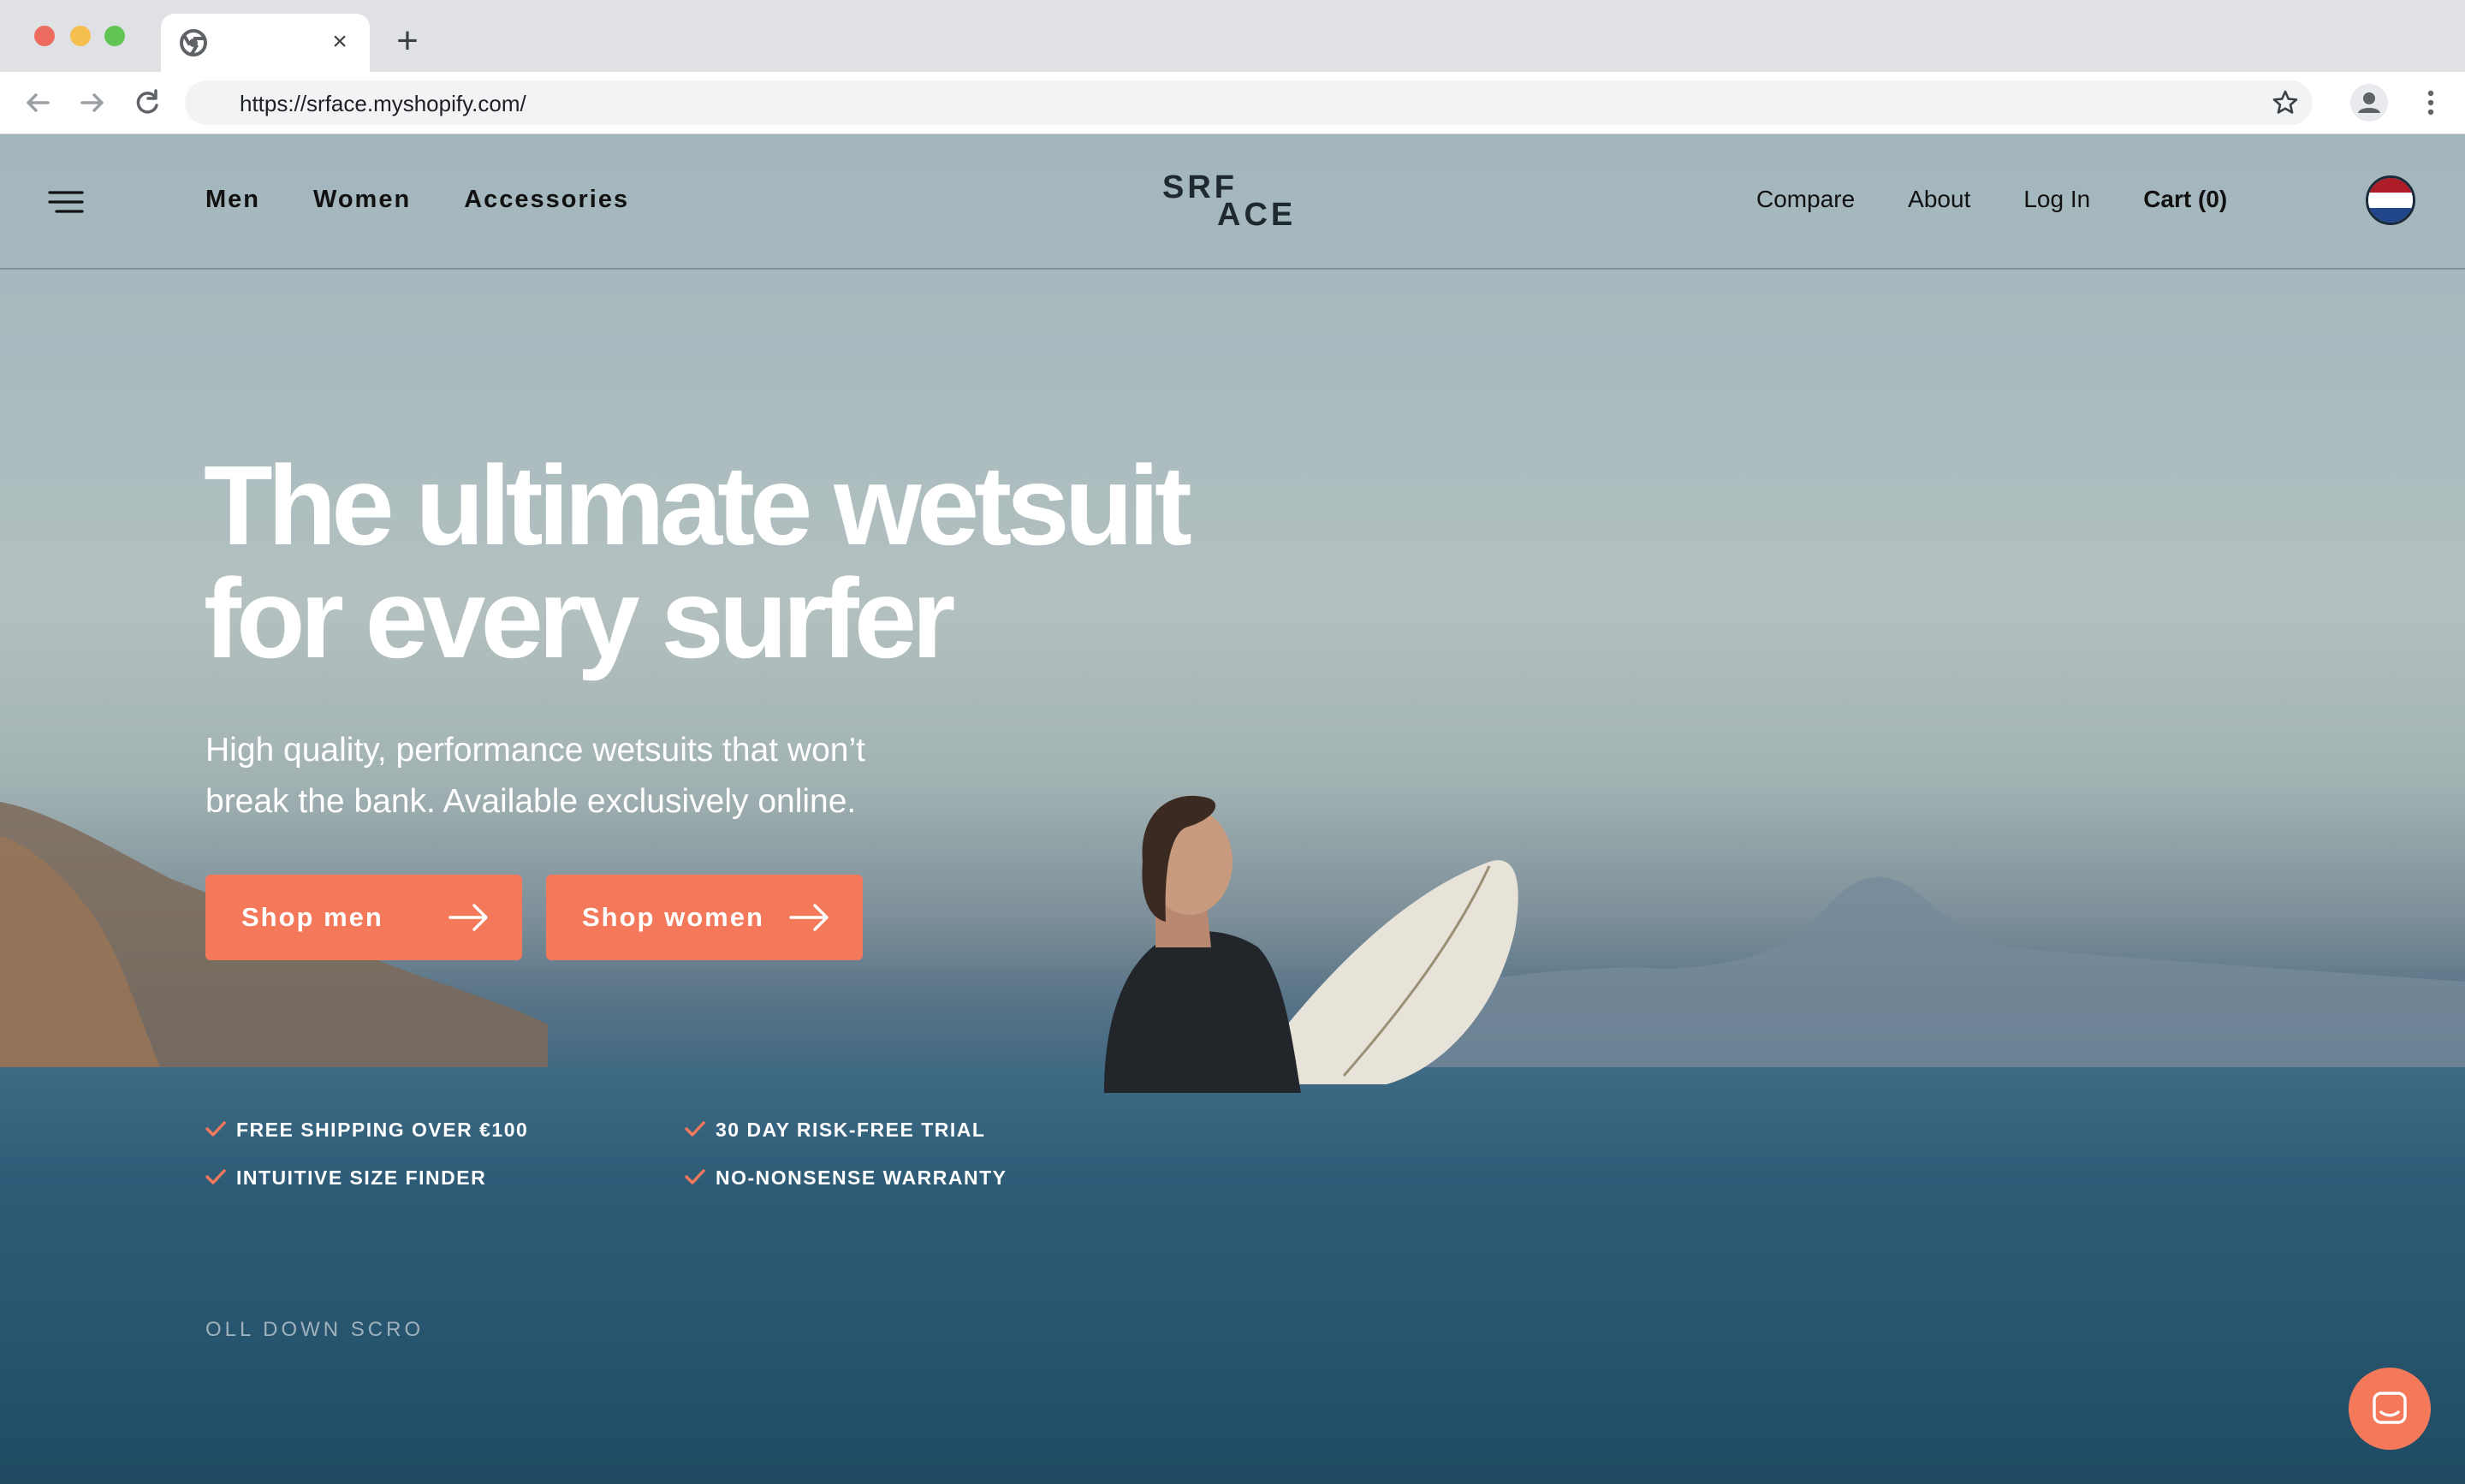 The width and height of the screenshot is (2465, 1484). I want to click on browser-menu-icon, so click(2431, 103).